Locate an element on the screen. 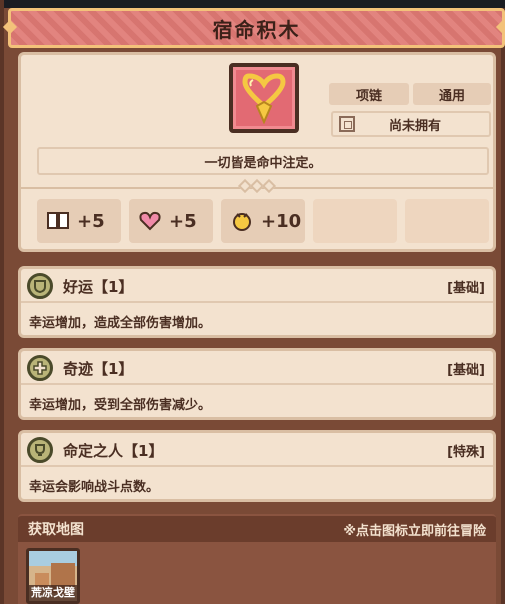  effect-card: 奇迹【1】 [基础] 幸运增加，受到全部伤害减少。 is located at coordinates (257, 384).